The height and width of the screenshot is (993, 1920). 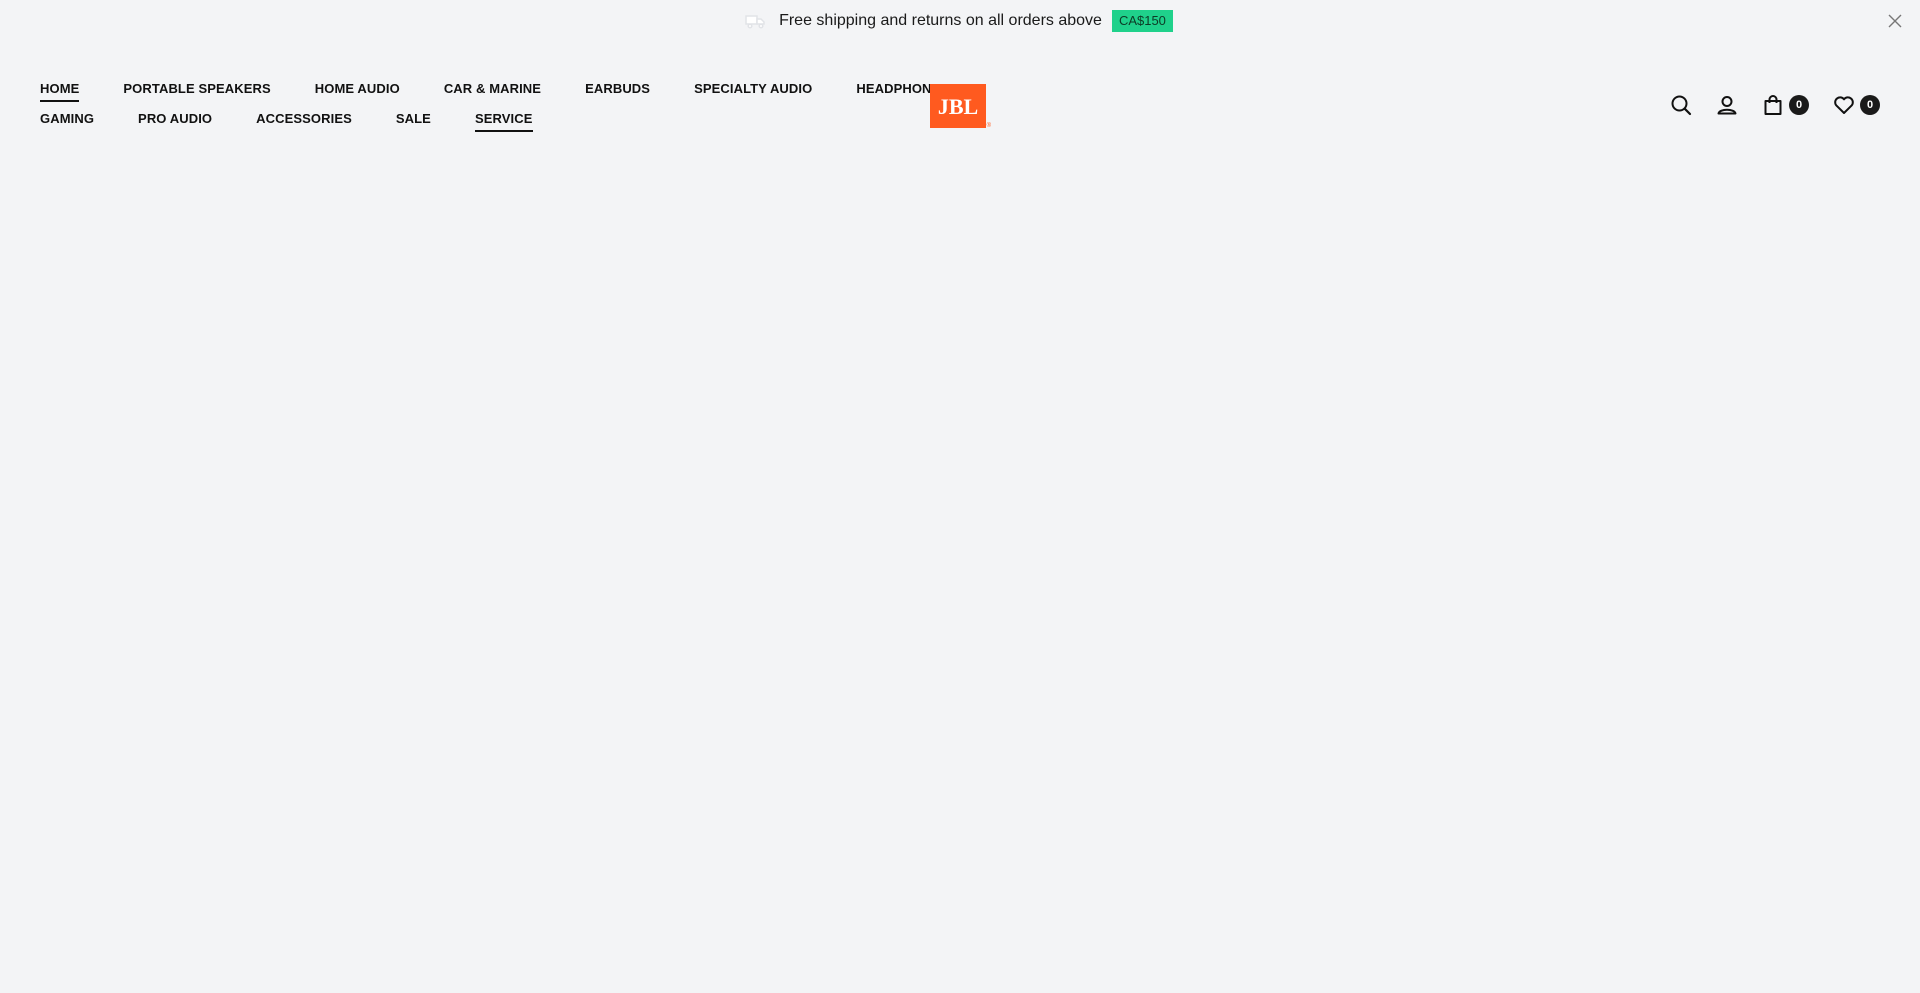 I want to click on nav-item-car-marine: CAR & MARINE, so click(x=492, y=91).